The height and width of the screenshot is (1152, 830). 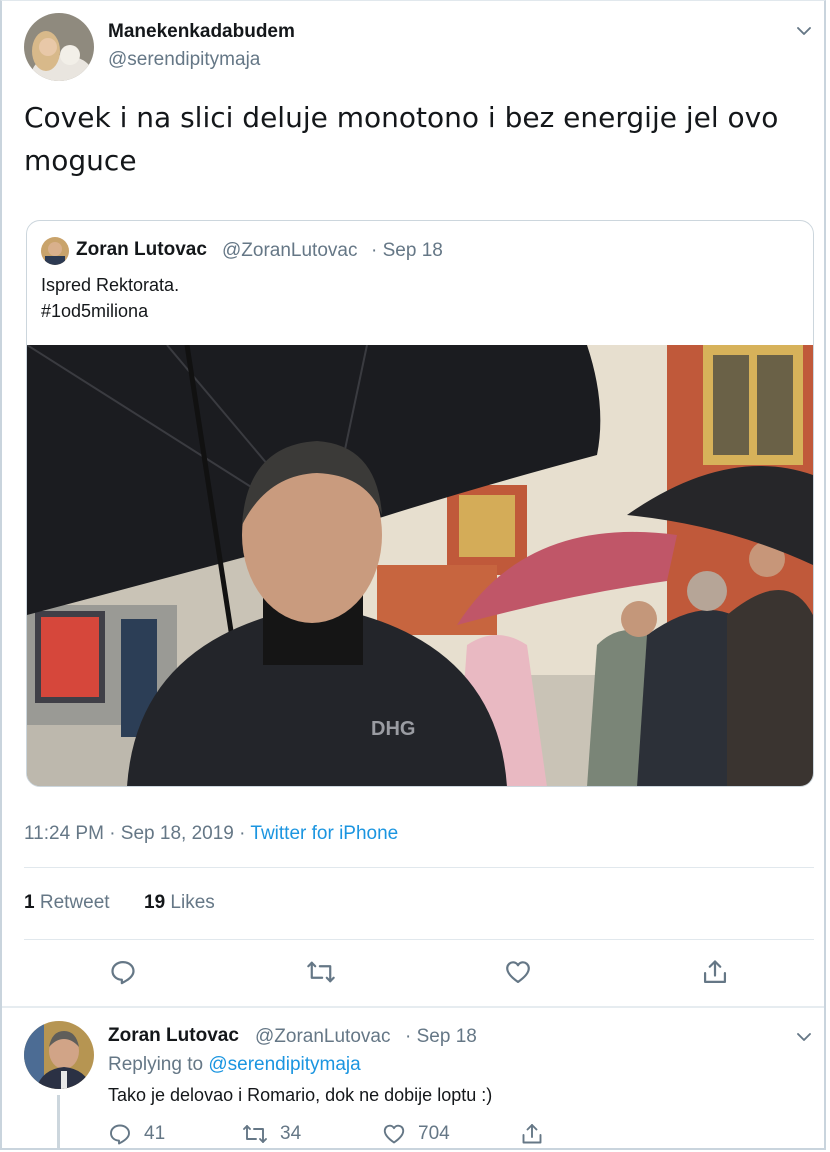 What do you see at coordinates (59, 1055) in the screenshot?
I see `reply-author-avatar` at bounding box center [59, 1055].